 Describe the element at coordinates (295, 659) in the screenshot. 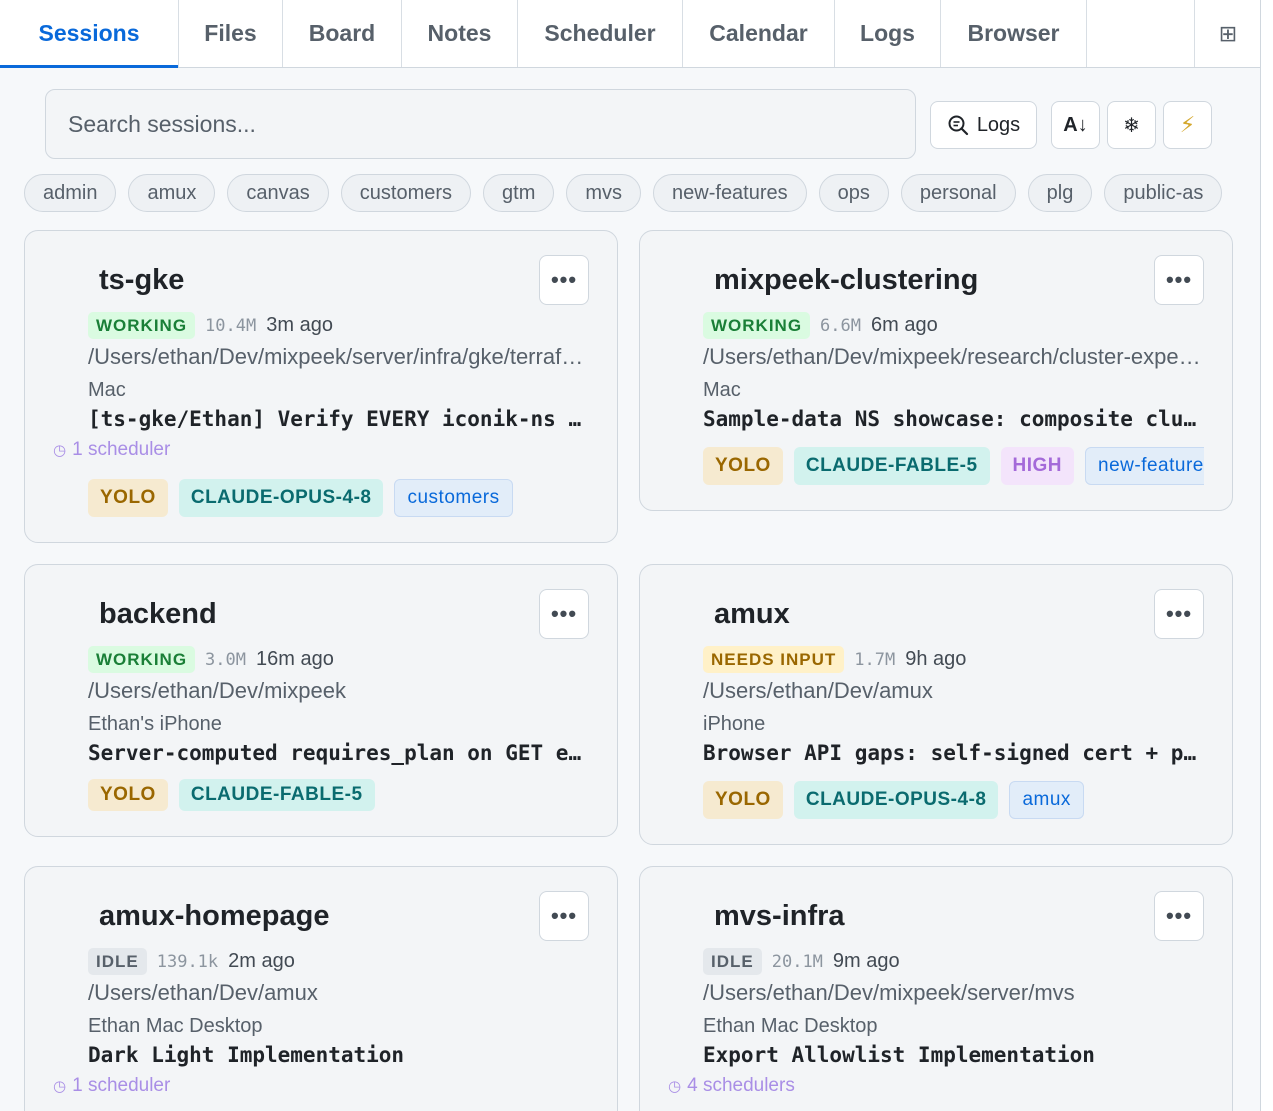

I see `last-active: 16m ago` at that location.